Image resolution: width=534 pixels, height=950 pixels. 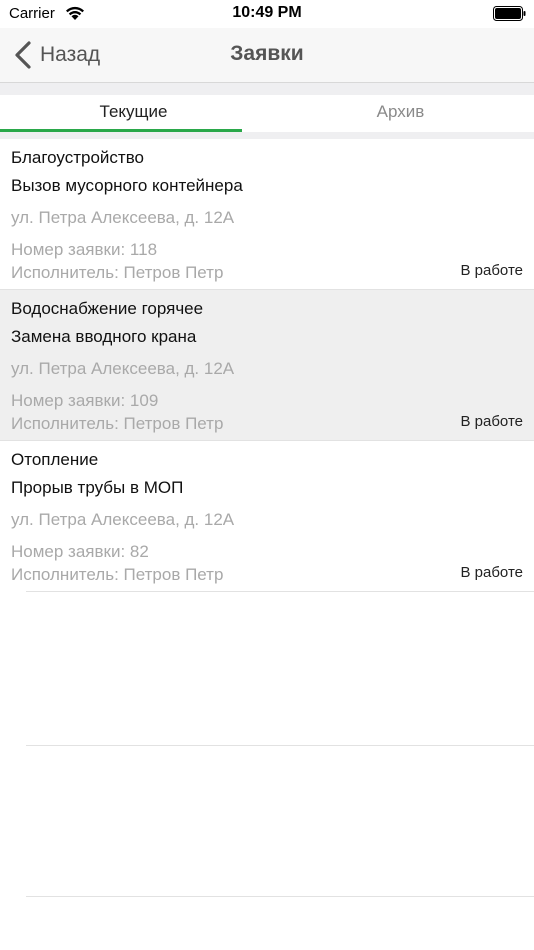 I want to click on request-title: Прорыв трубы в МОП, so click(x=97, y=487).